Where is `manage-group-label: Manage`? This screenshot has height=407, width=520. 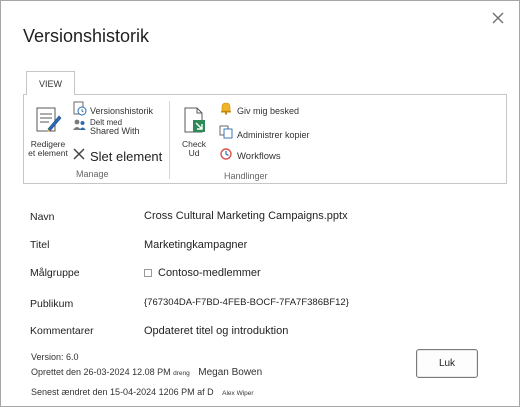 manage-group-label: Manage is located at coordinates (92, 174).